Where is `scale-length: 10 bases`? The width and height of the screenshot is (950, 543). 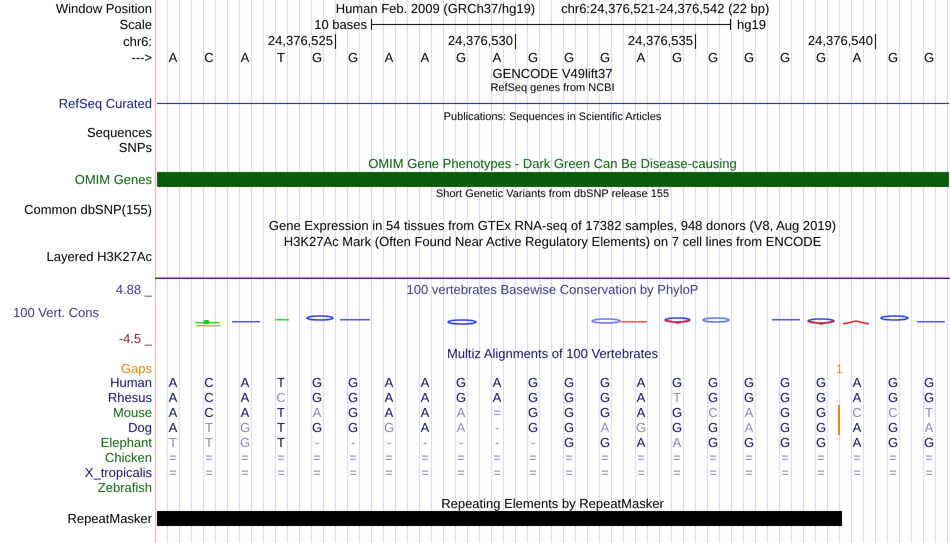
scale-length: 10 bases is located at coordinates (341, 24).